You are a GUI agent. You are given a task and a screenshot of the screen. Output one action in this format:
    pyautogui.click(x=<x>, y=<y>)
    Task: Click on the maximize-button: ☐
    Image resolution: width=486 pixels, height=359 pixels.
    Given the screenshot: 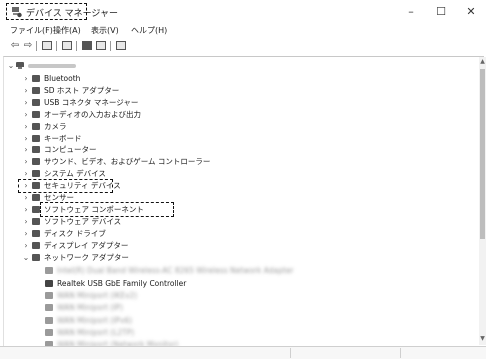 What is the action you would take?
    pyautogui.click(x=441, y=12)
    